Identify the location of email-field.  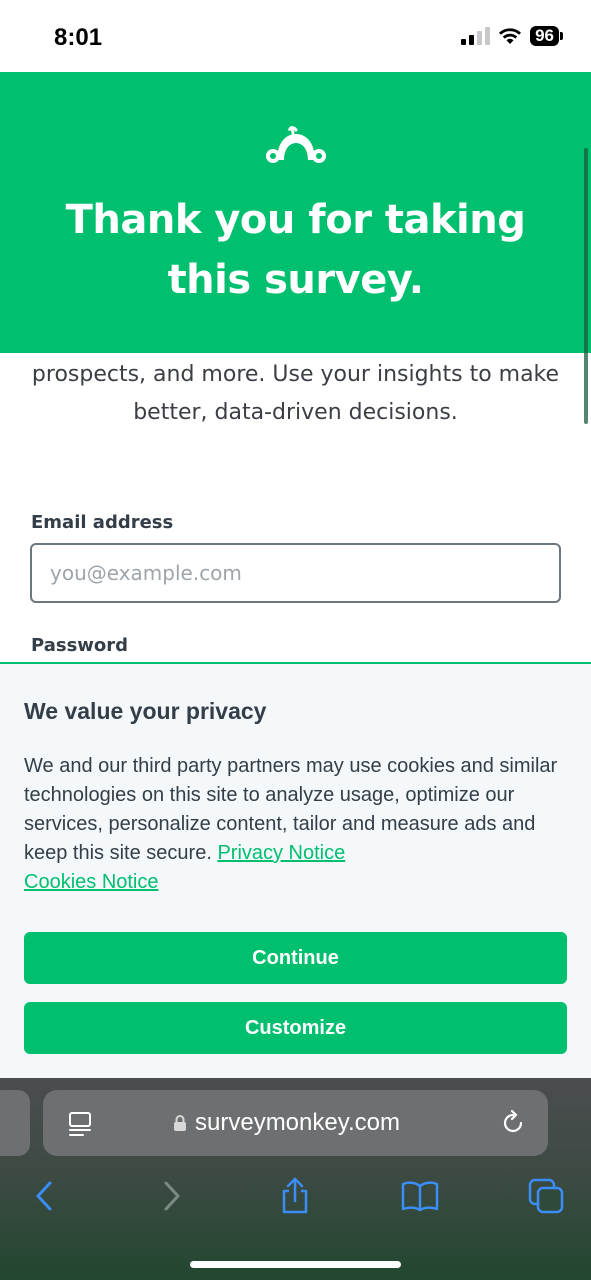
(295, 573).